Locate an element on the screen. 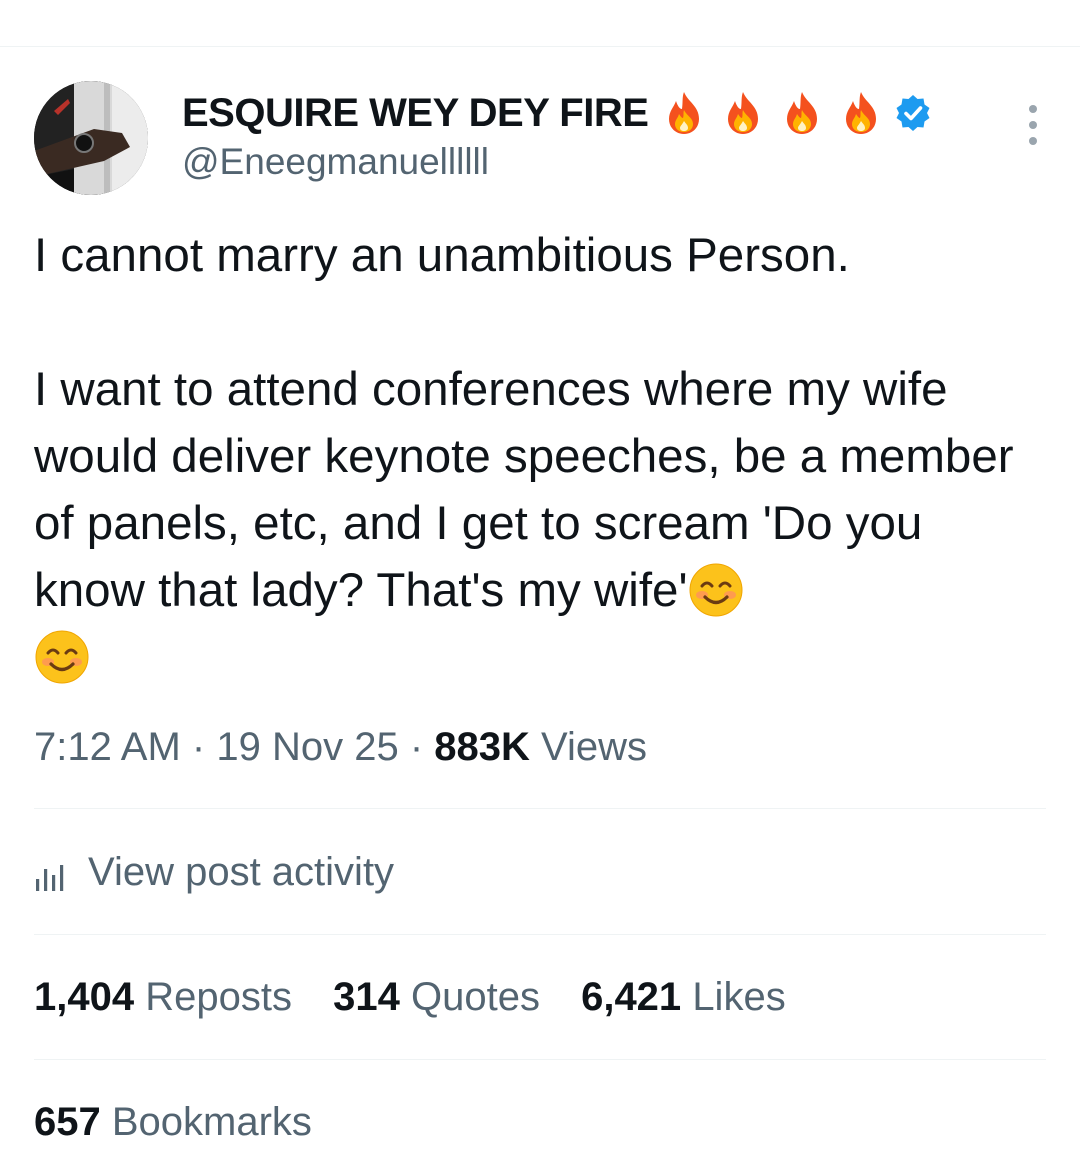 The width and height of the screenshot is (1080, 1164). reposts-stat: 1,404 Reposts is located at coordinates (163, 997).